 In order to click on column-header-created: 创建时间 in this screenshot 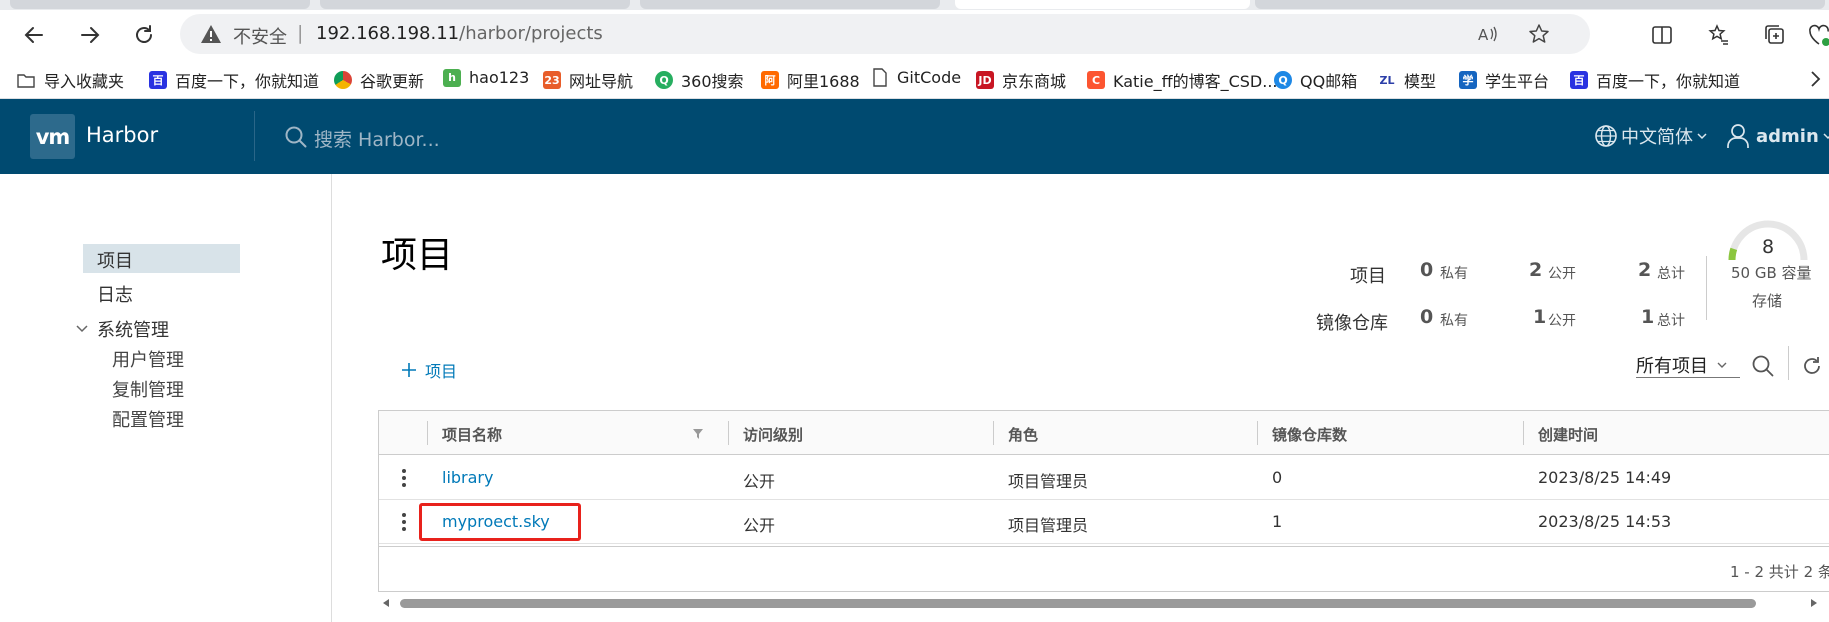, I will do `click(1568, 434)`.